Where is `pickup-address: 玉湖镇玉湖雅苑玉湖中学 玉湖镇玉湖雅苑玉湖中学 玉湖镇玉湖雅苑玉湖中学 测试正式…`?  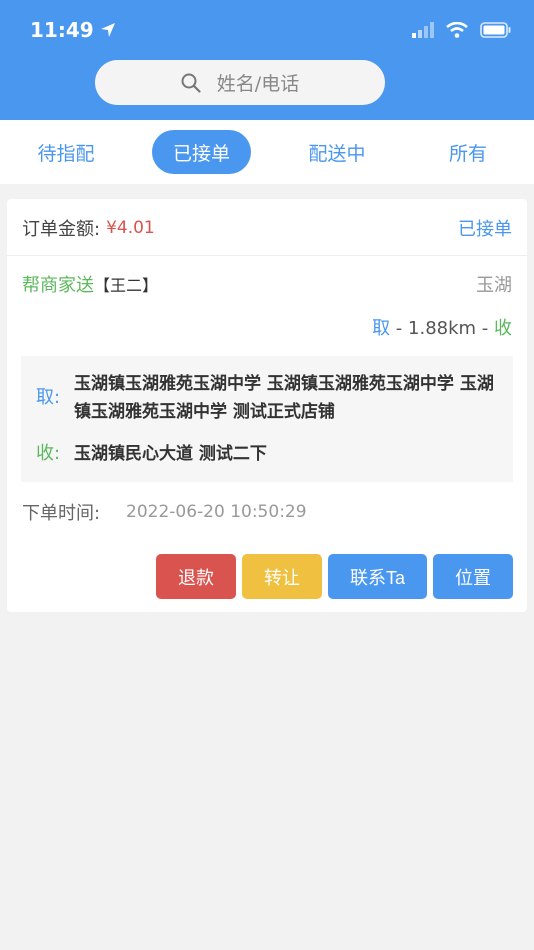
pickup-address: 玉湖镇玉湖雅苑玉湖中学 玉湖镇玉湖雅苑玉湖中学 玉湖镇玉湖雅苑玉湖中学 测试正式… is located at coordinates (284, 398).